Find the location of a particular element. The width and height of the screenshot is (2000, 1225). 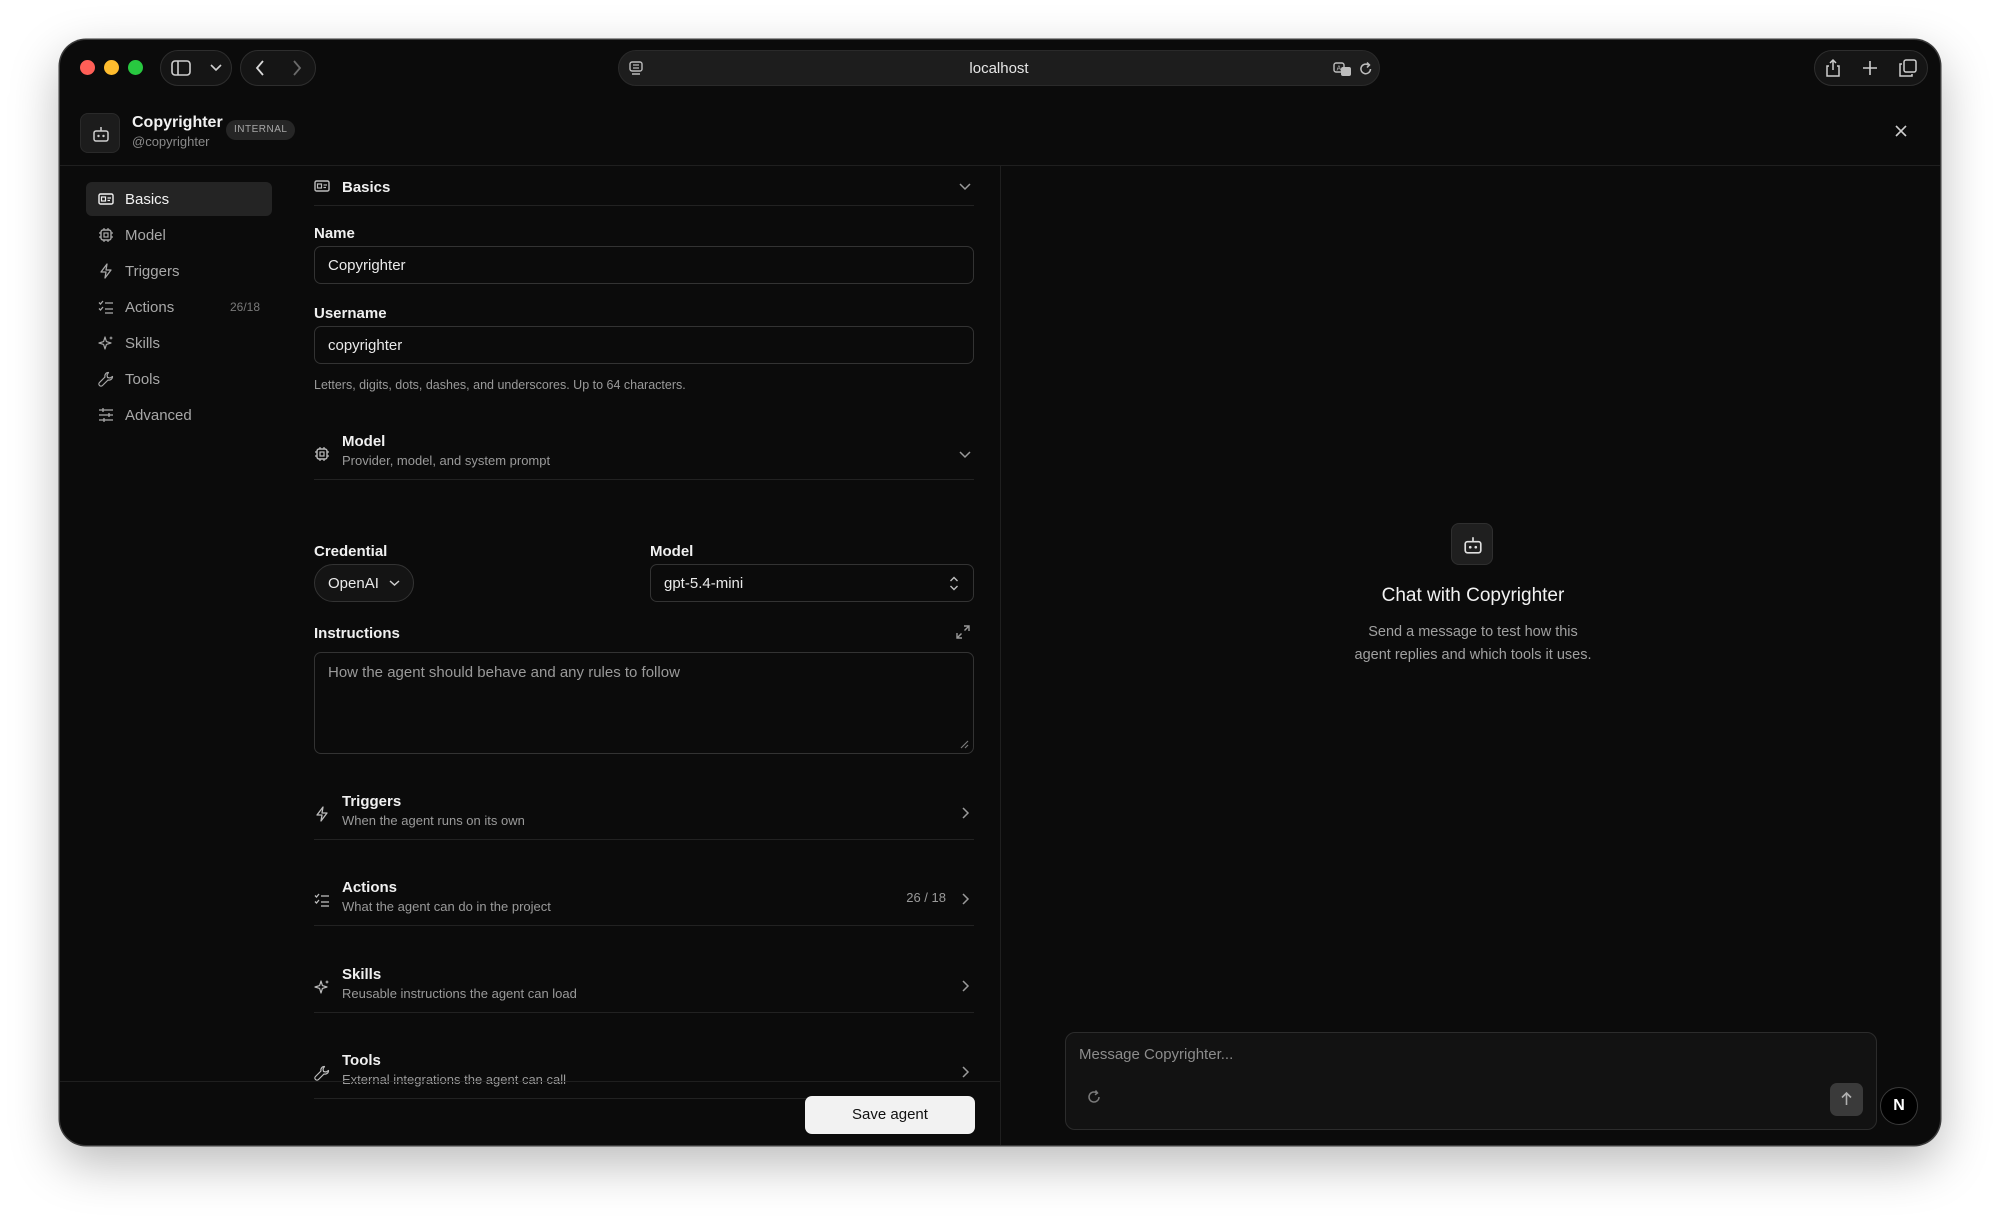

skills-section-subtitle: Reusable instructions the agent can load is located at coordinates (459, 993).